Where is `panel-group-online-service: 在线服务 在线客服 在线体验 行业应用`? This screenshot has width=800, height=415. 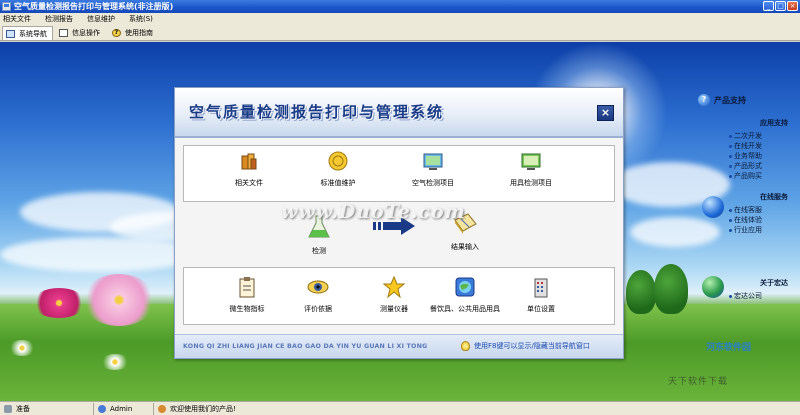
panel-group-online-service: 在线服务 在线客服 在线体验 行业应用 is located at coordinates (764, 213).